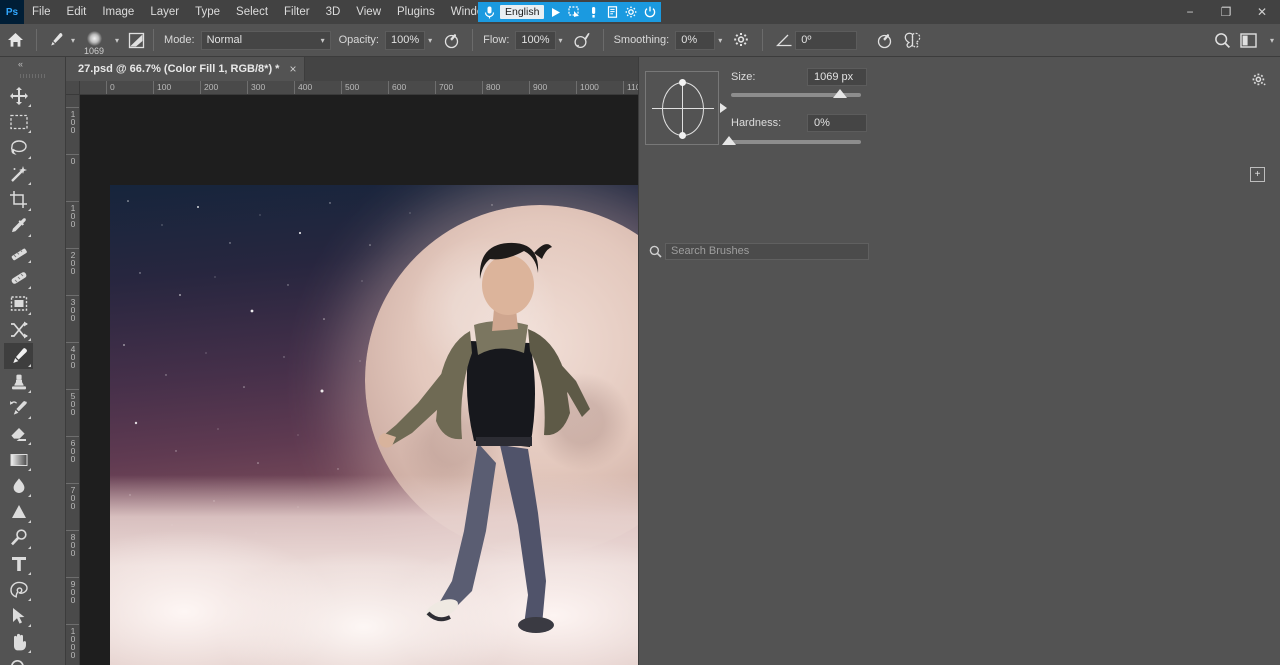 The image size is (1280, 665). Describe the element at coordinates (77, 12) in the screenshot. I see `menu-item-edit: Edit` at that location.